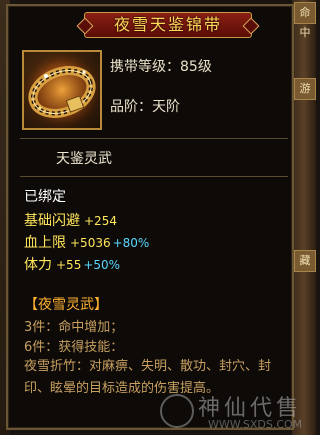  Describe the element at coordinates (161, 67) in the screenshot. I see `carry-level: 携带等级：85级` at that location.